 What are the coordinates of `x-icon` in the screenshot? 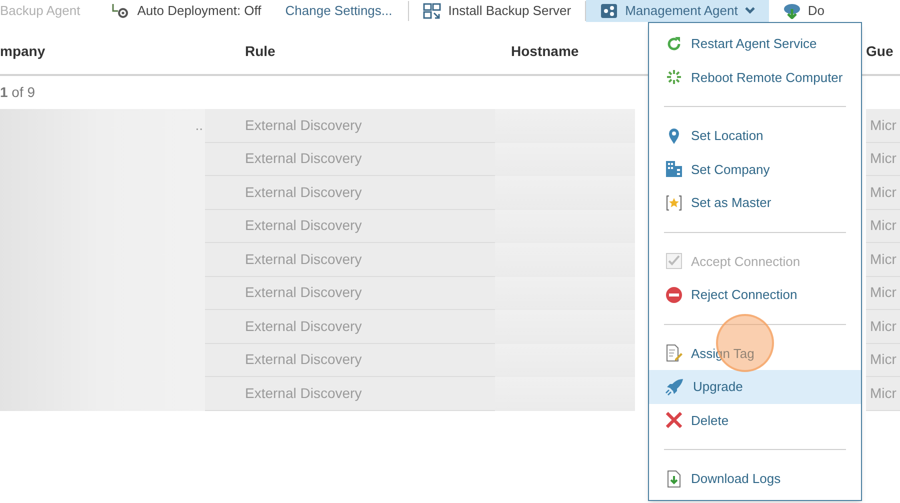 It's located at (674, 420).